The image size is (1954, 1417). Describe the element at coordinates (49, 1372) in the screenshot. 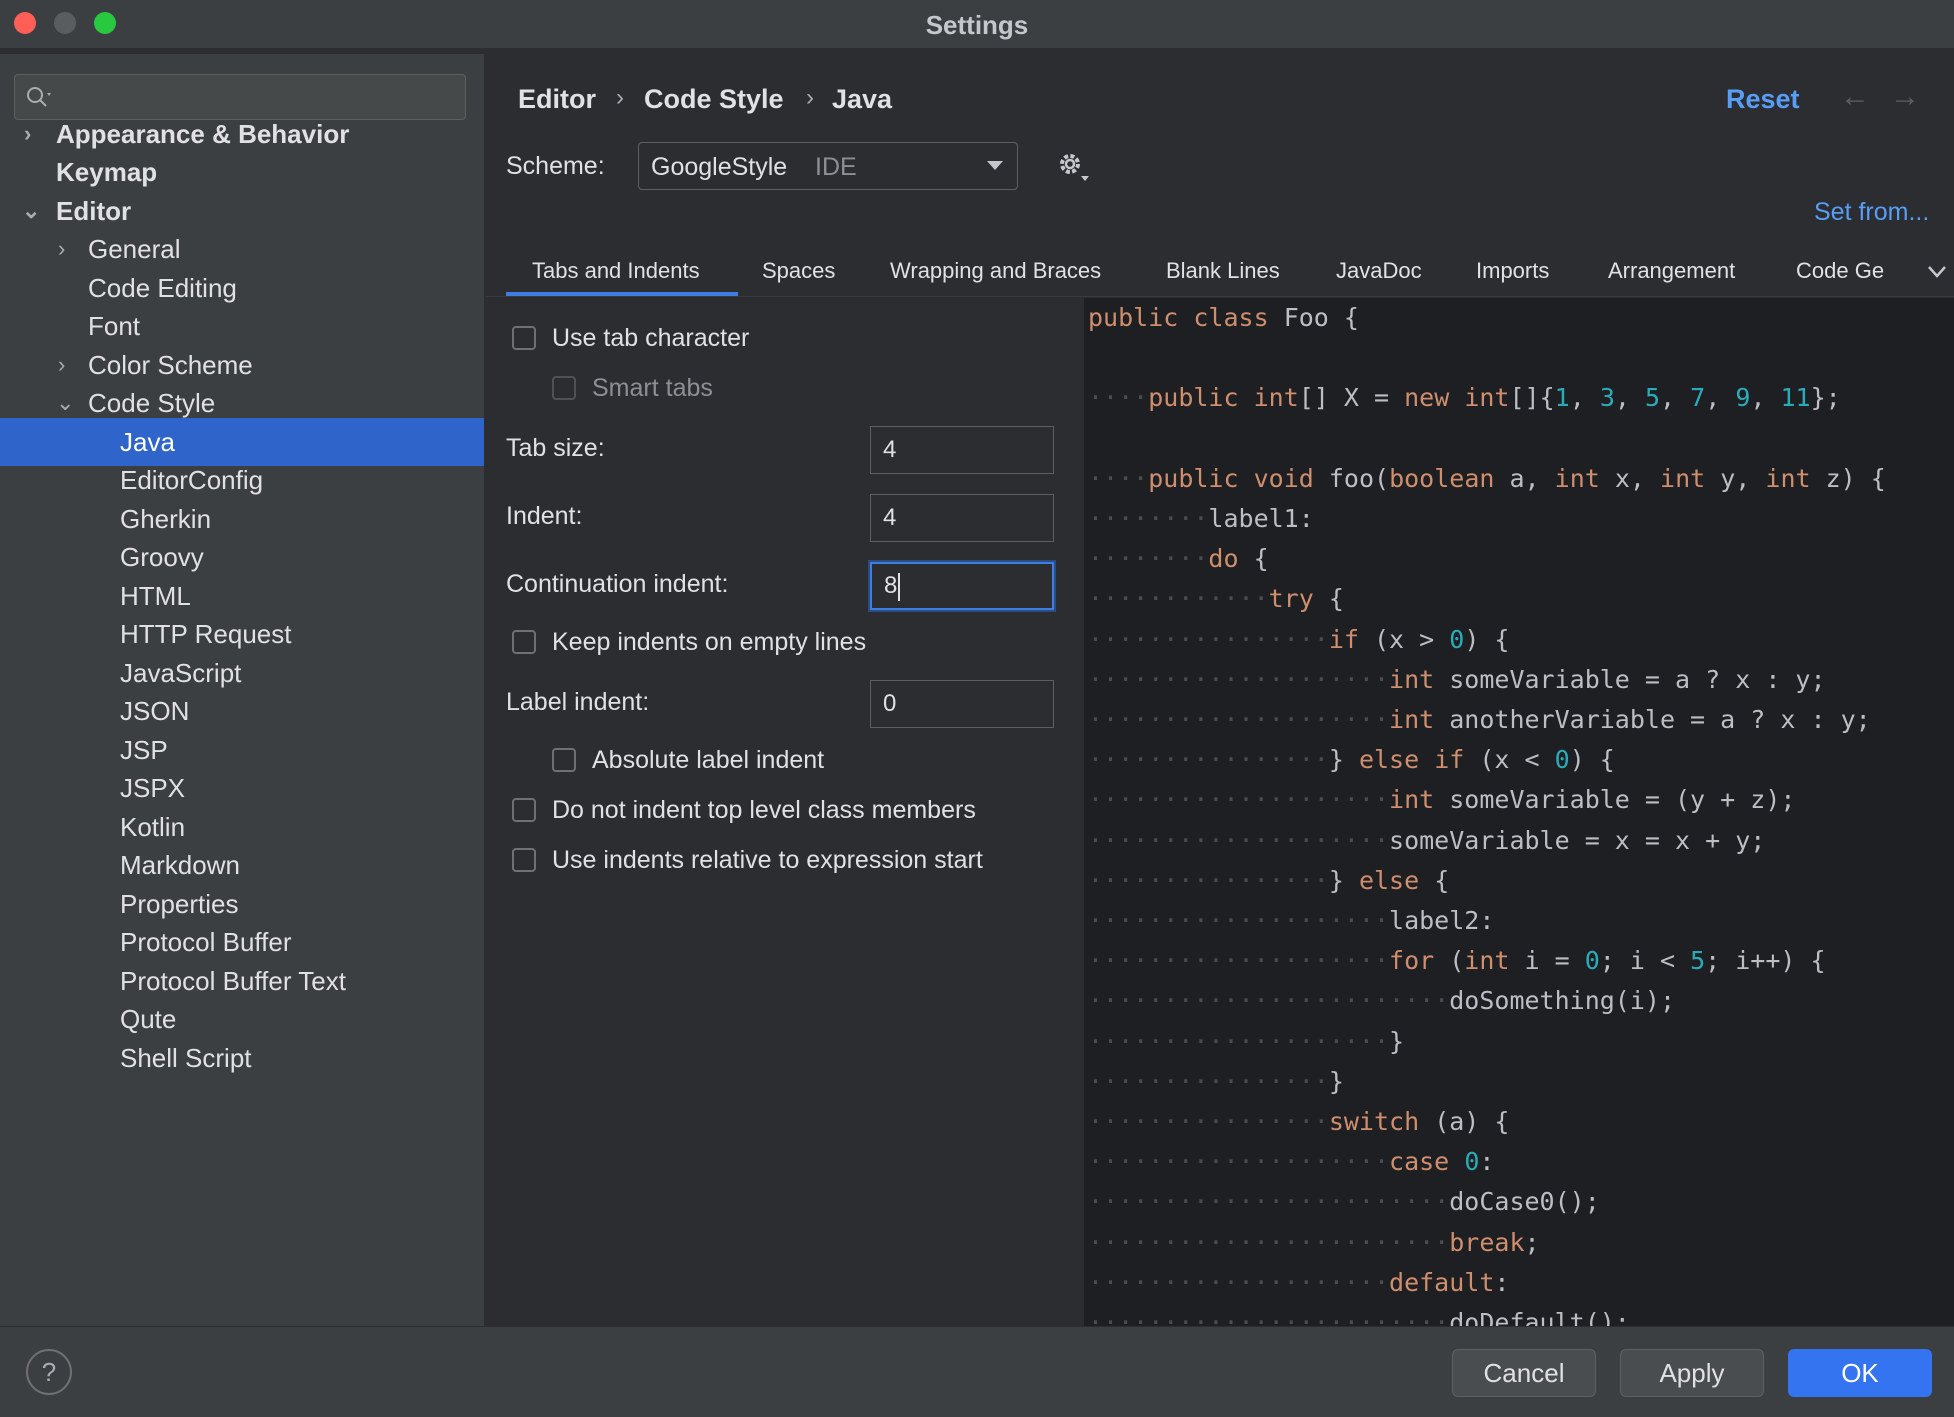

I see `help-button: ?` at that location.